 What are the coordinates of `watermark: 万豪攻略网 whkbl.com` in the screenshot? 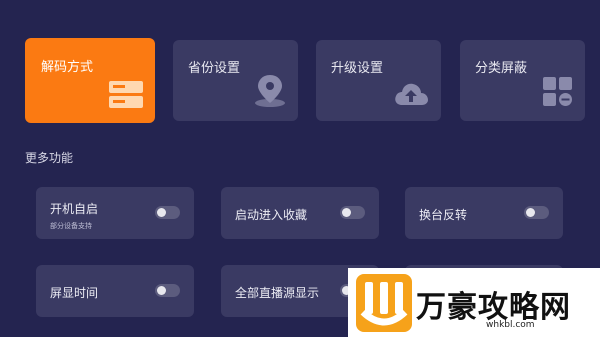 It's located at (474, 302).